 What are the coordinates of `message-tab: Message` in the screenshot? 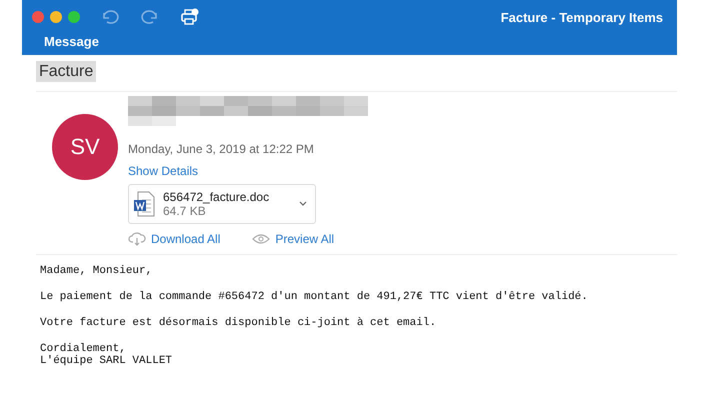 It's located at (71, 41).